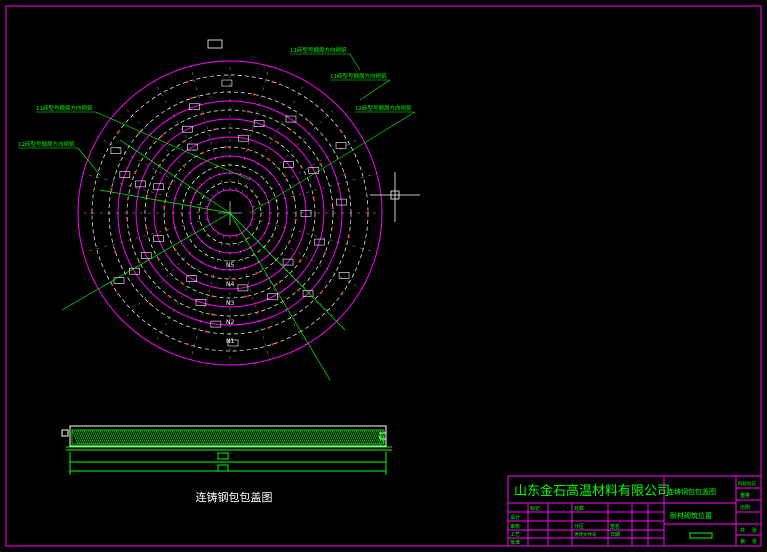 Image resolution: width=767 pixels, height=552 pixels. I want to click on title-subtitle: 耐材砌筑位置, so click(691, 515).